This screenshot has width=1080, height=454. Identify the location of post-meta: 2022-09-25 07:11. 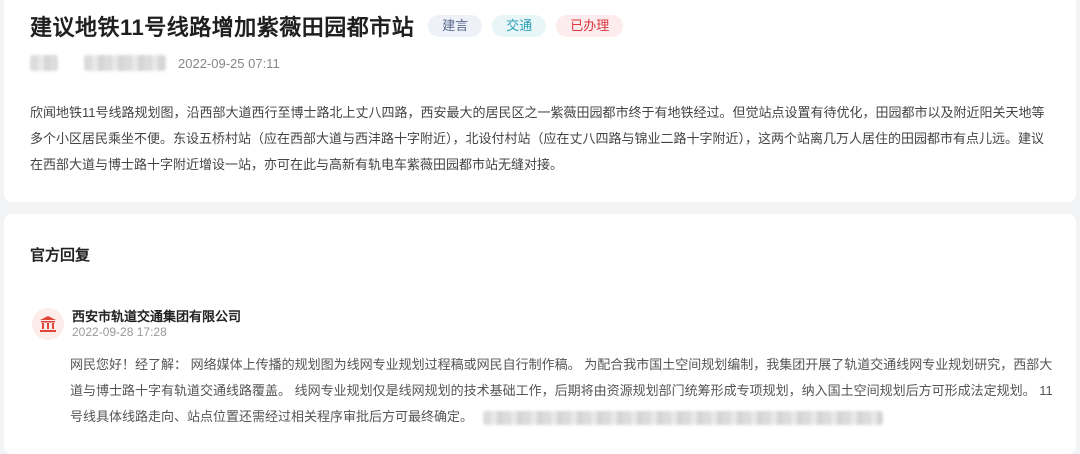
(155, 63).